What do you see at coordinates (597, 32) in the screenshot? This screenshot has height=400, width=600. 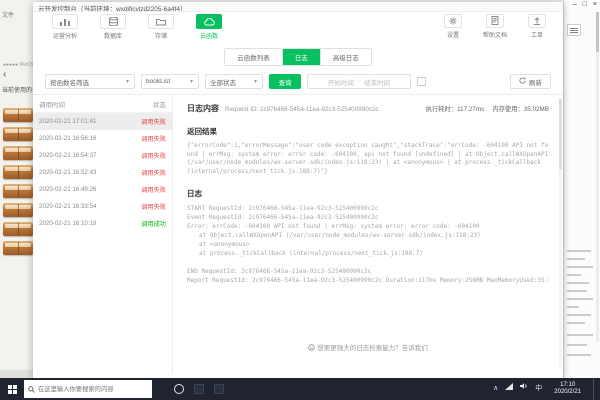 I see `strip-scrollbar-thumb` at bounding box center [597, 32].